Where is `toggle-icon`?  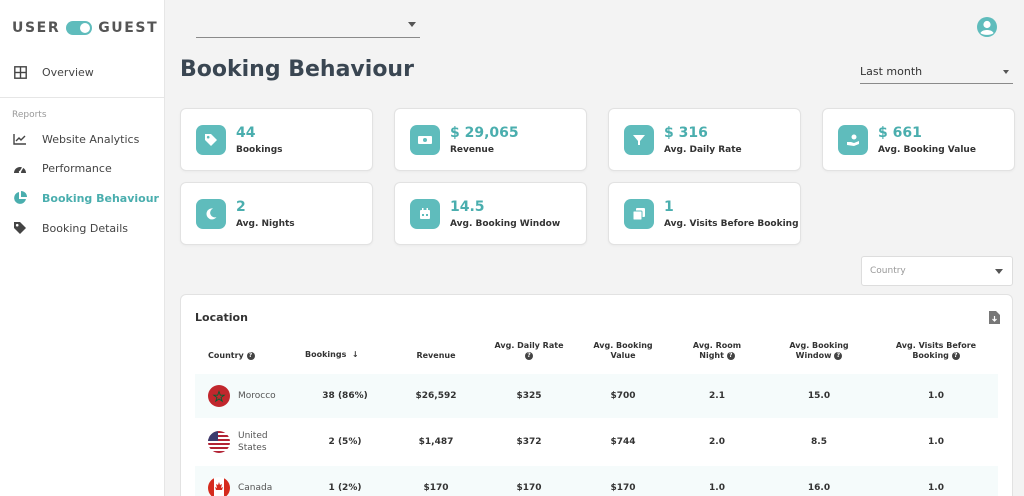
toggle-icon is located at coordinates (79, 28).